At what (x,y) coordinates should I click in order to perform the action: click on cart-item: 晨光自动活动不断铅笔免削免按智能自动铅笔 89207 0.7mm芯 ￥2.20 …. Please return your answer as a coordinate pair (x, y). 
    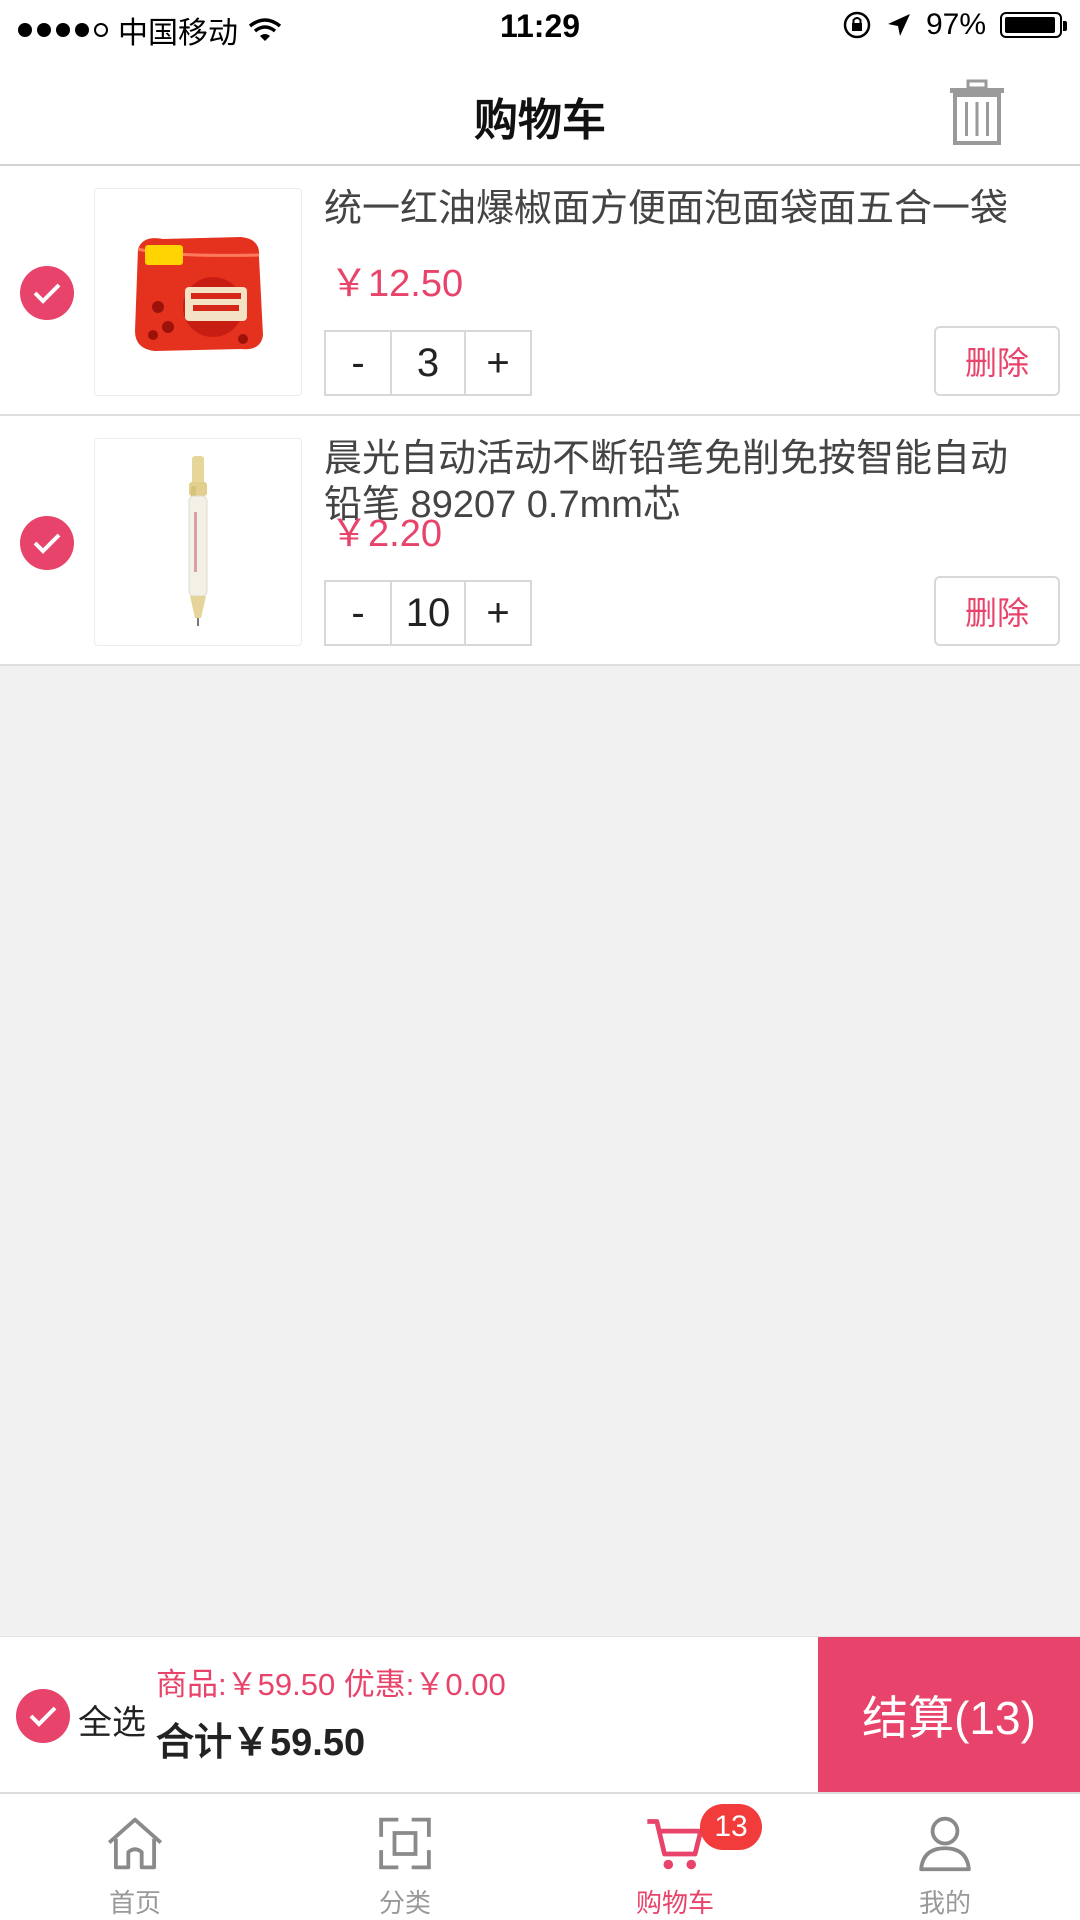
    Looking at the image, I should click on (540, 541).